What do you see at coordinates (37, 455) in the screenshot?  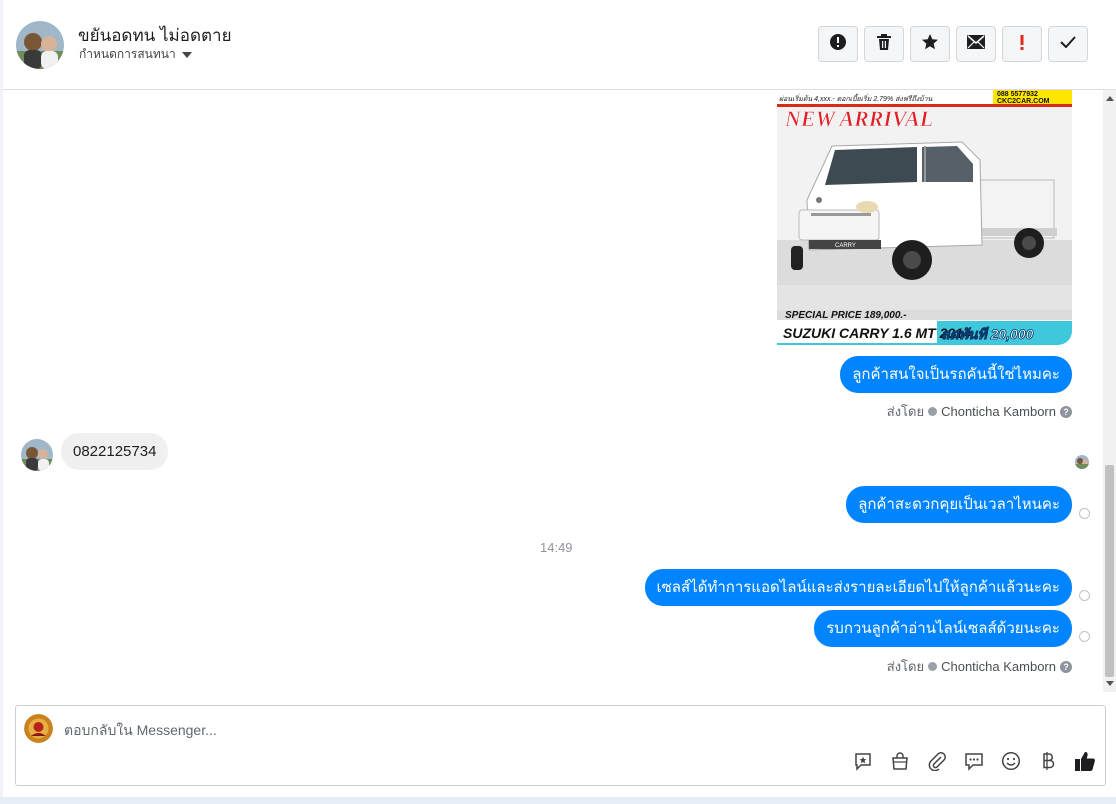 I see `contact-avatar-small` at bounding box center [37, 455].